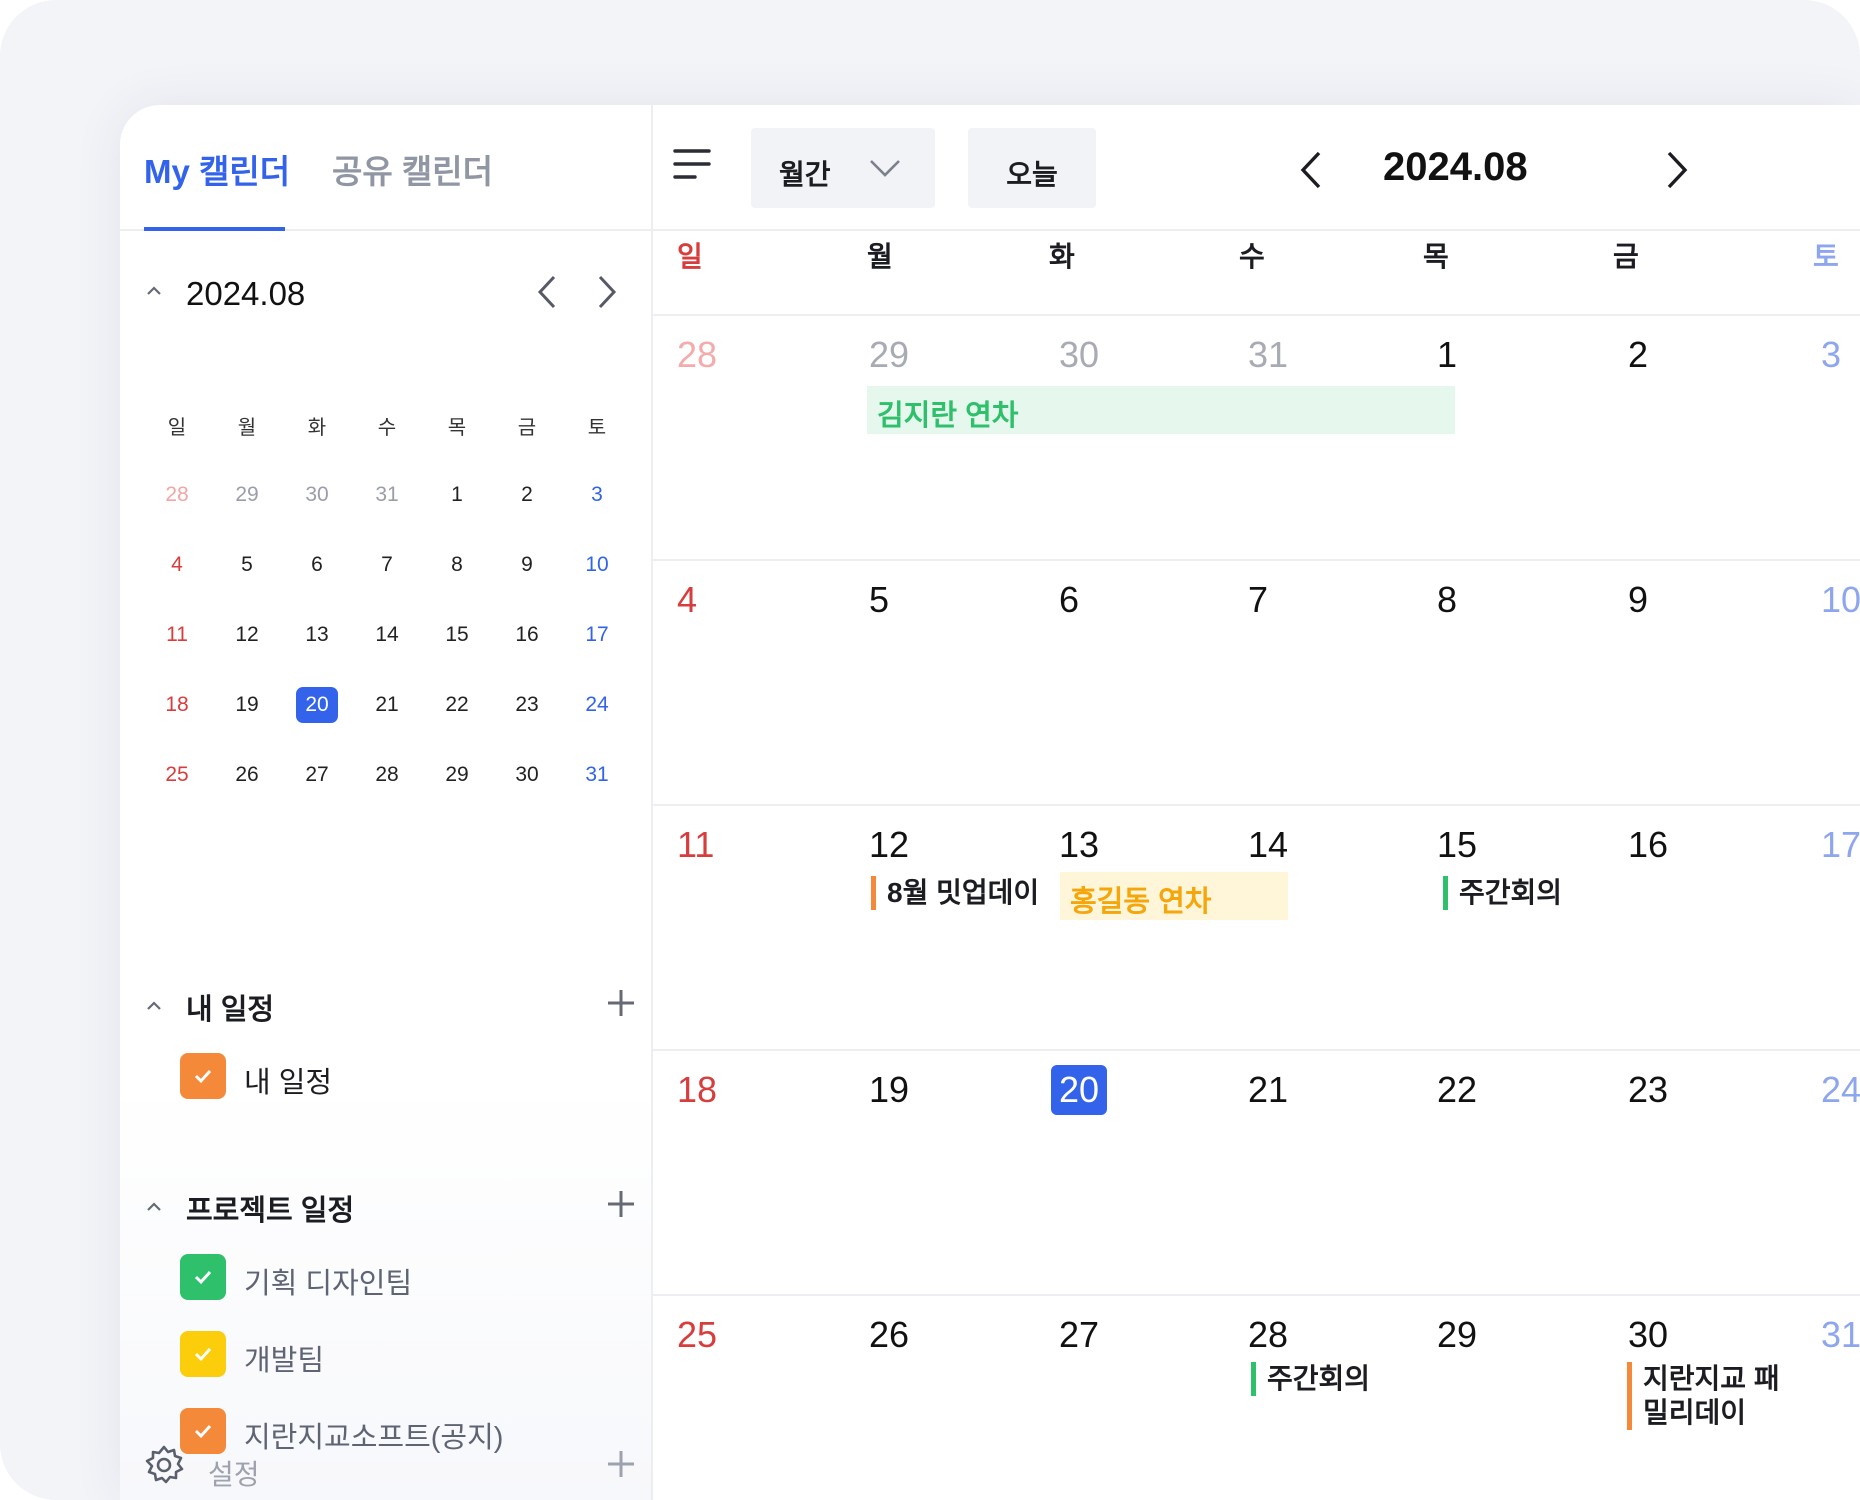 The width and height of the screenshot is (1860, 1500). What do you see at coordinates (1079, 1335) in the screenshot?
I see `day-number: 27` at bounding box center [1079, 1335].